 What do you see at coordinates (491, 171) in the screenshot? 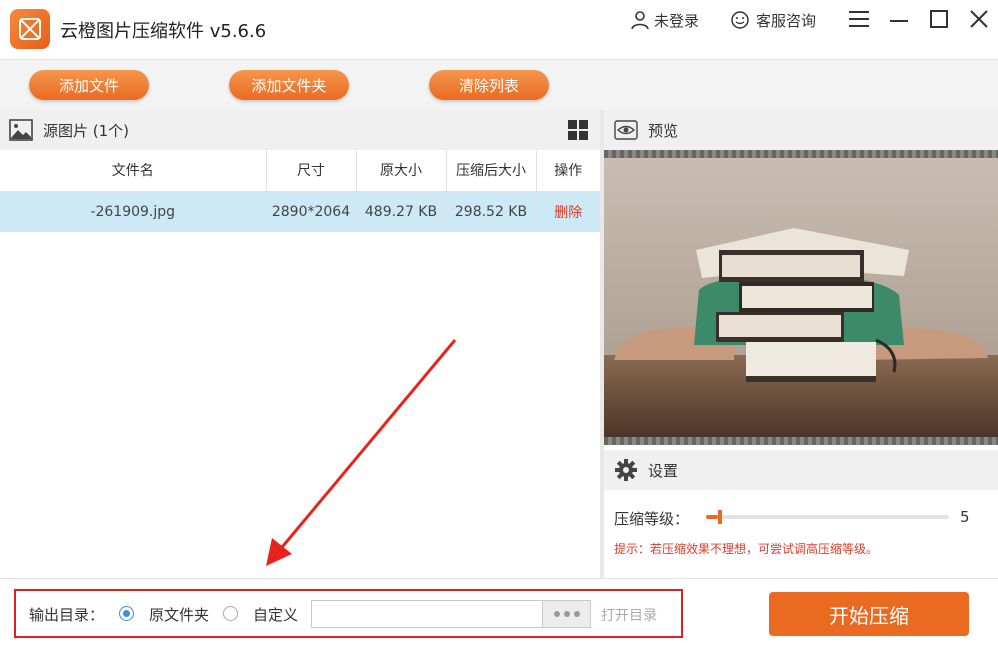
I see `column-compressed-size: 压缩后大小` at bounding box center [491, 171].